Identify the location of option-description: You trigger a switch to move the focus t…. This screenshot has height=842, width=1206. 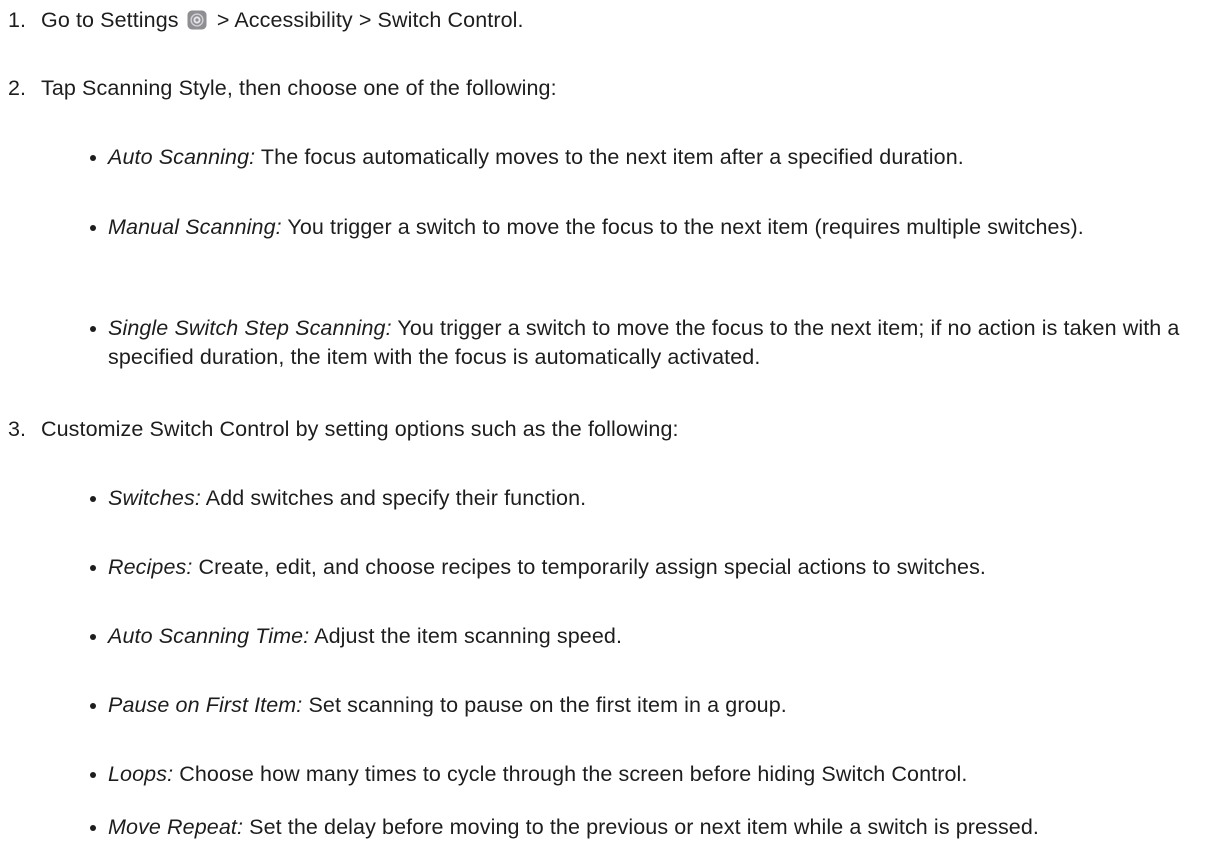
(685, 227).